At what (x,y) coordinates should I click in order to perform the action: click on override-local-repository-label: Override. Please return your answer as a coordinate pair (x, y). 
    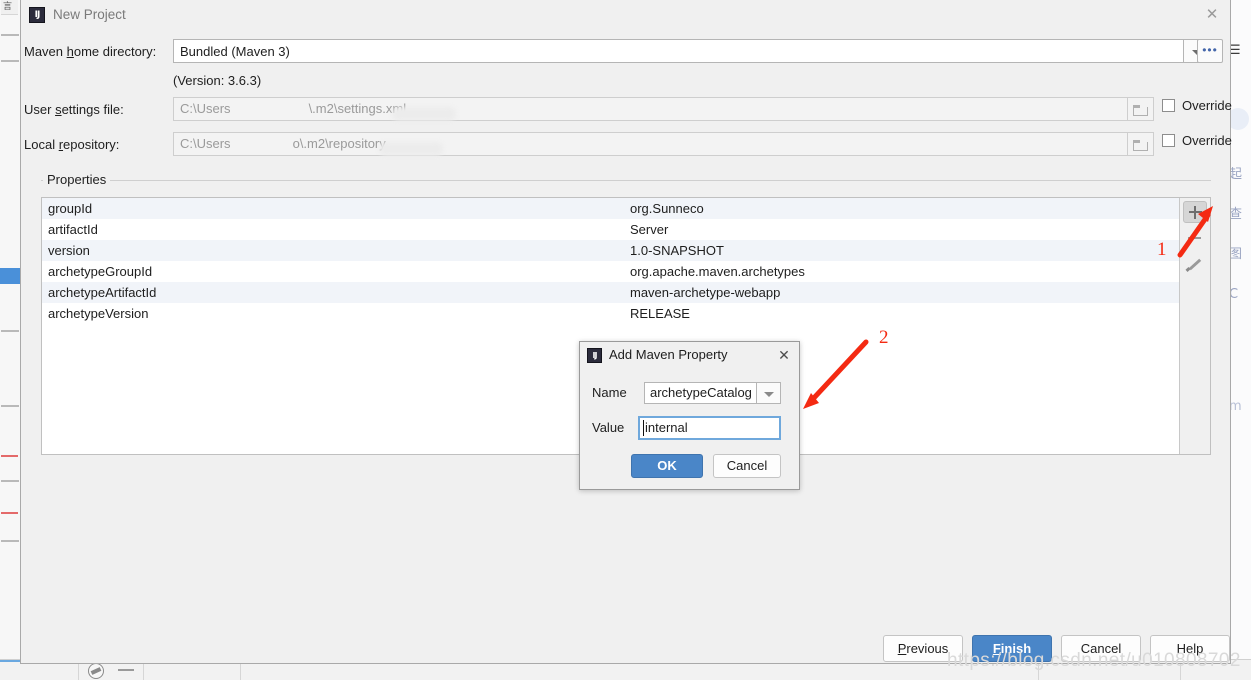
    Looking at the image, I should click on (1207, 140).